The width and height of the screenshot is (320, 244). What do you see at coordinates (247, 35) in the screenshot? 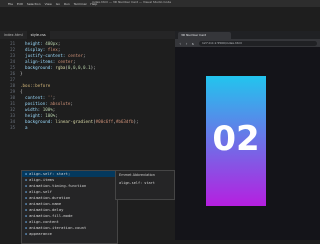
I see `browser-tab-strip: 3D Number Card` at bounding box center [247, 35].